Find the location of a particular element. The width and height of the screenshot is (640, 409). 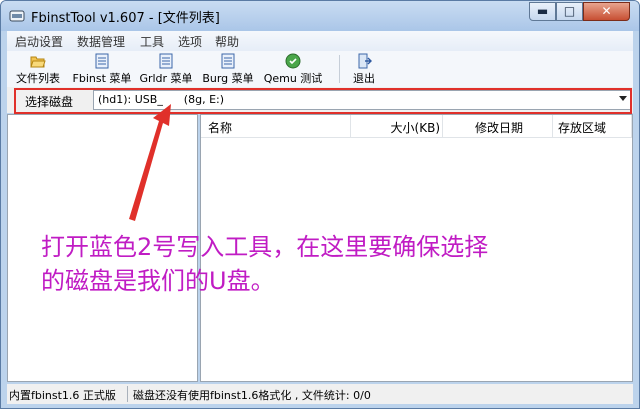

menu-boot-settings: 启动设置 is located at coordinates (39, 41).